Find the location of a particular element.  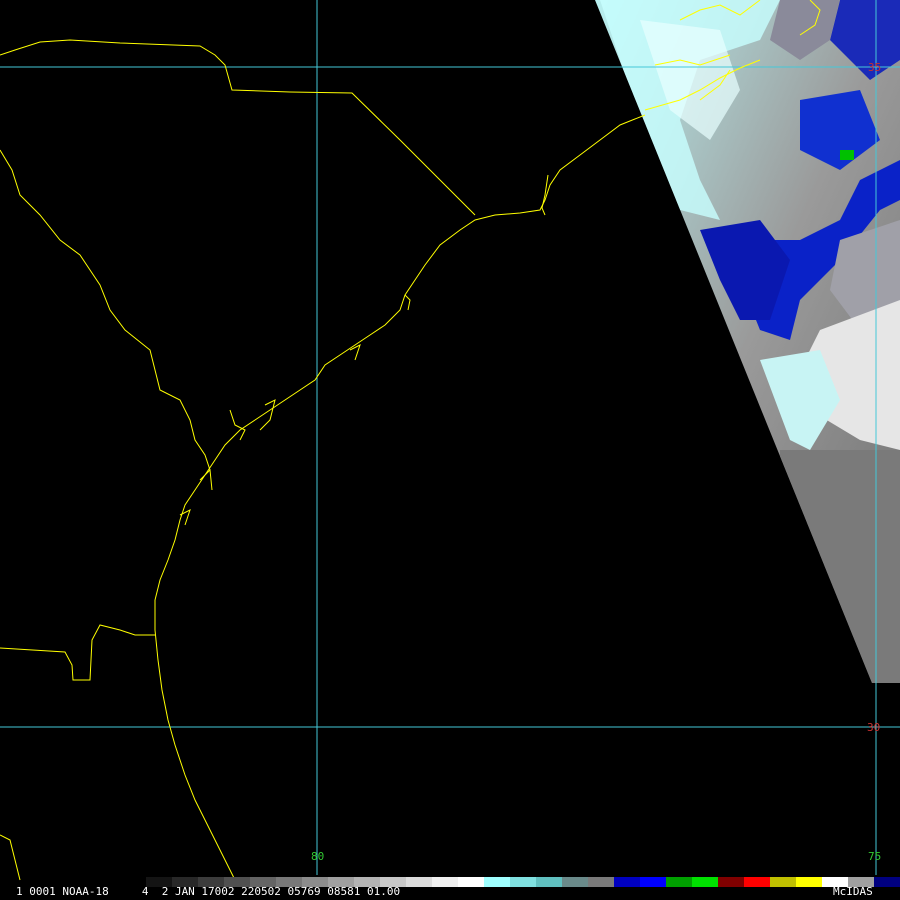

lat-label-30: 30 is located at coordinates (873, 727).